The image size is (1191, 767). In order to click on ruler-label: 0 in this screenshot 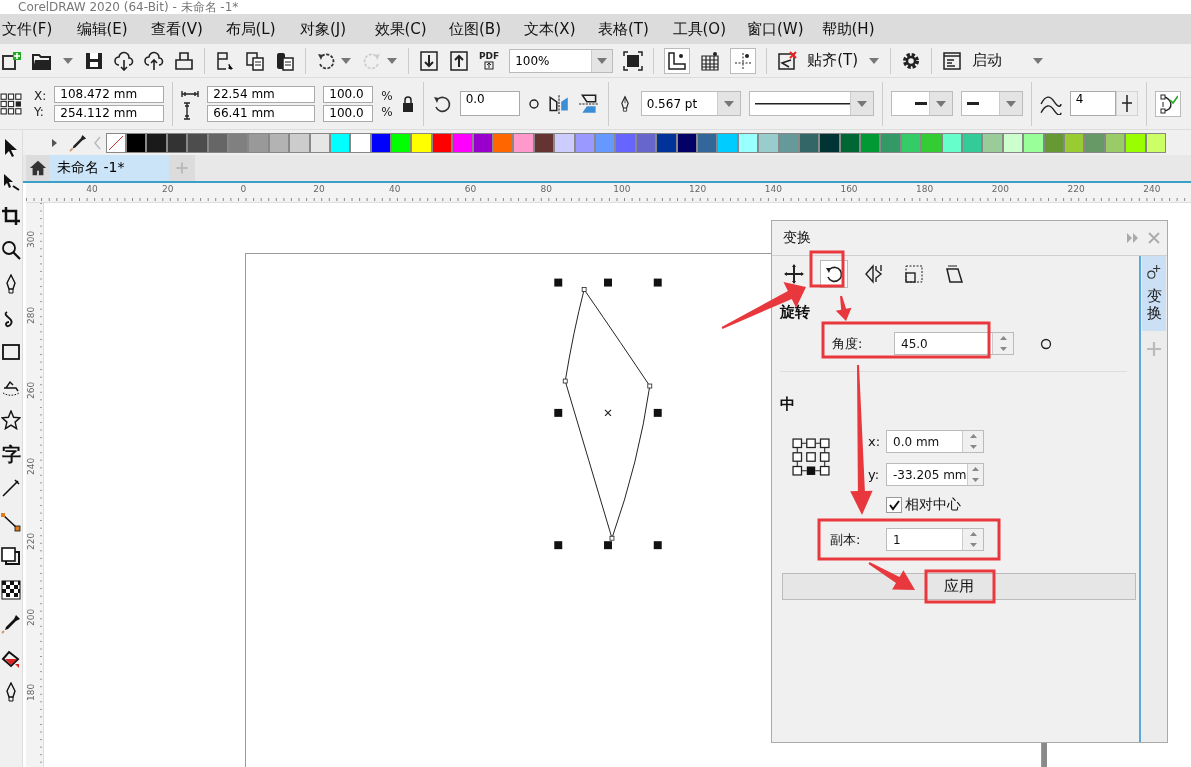, I will do `click(243, 189)`.